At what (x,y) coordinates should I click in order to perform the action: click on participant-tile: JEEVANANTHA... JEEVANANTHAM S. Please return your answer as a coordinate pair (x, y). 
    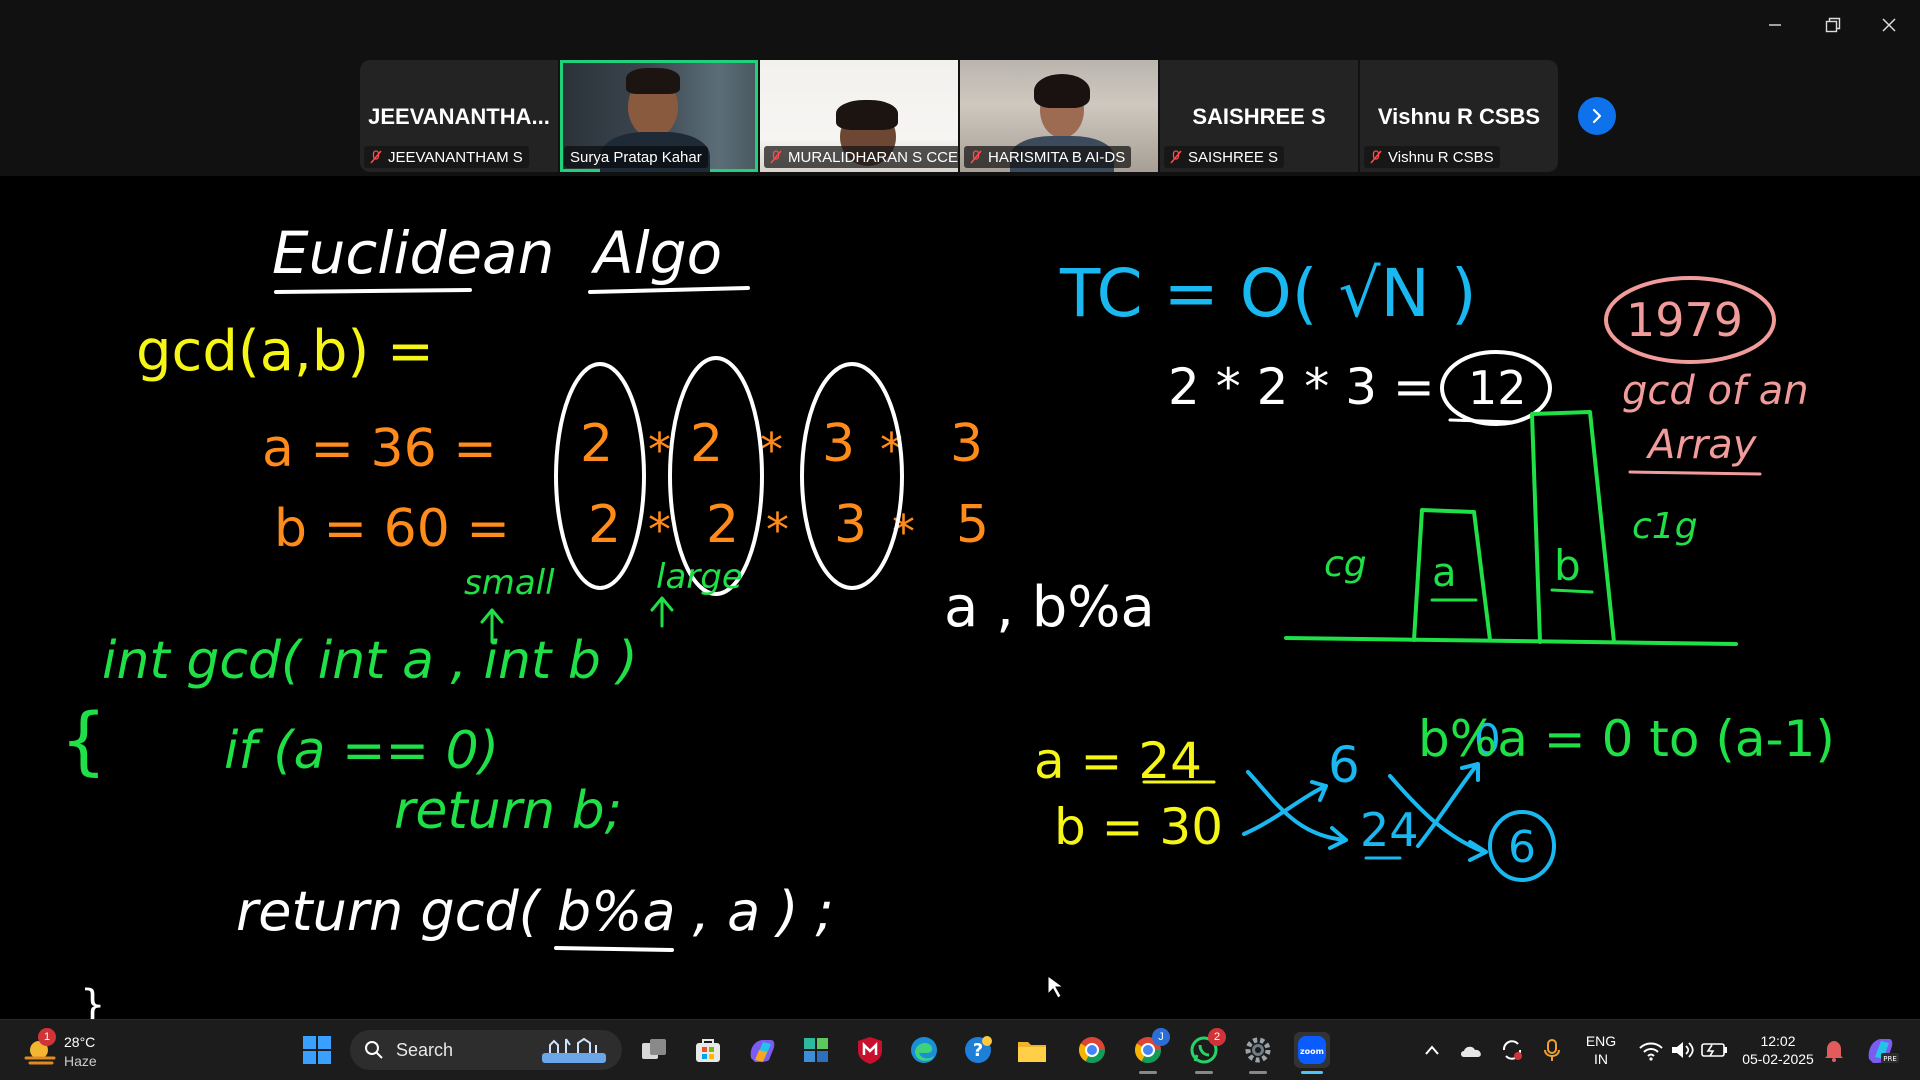
    Looking at the image, I should click on (459, 116).